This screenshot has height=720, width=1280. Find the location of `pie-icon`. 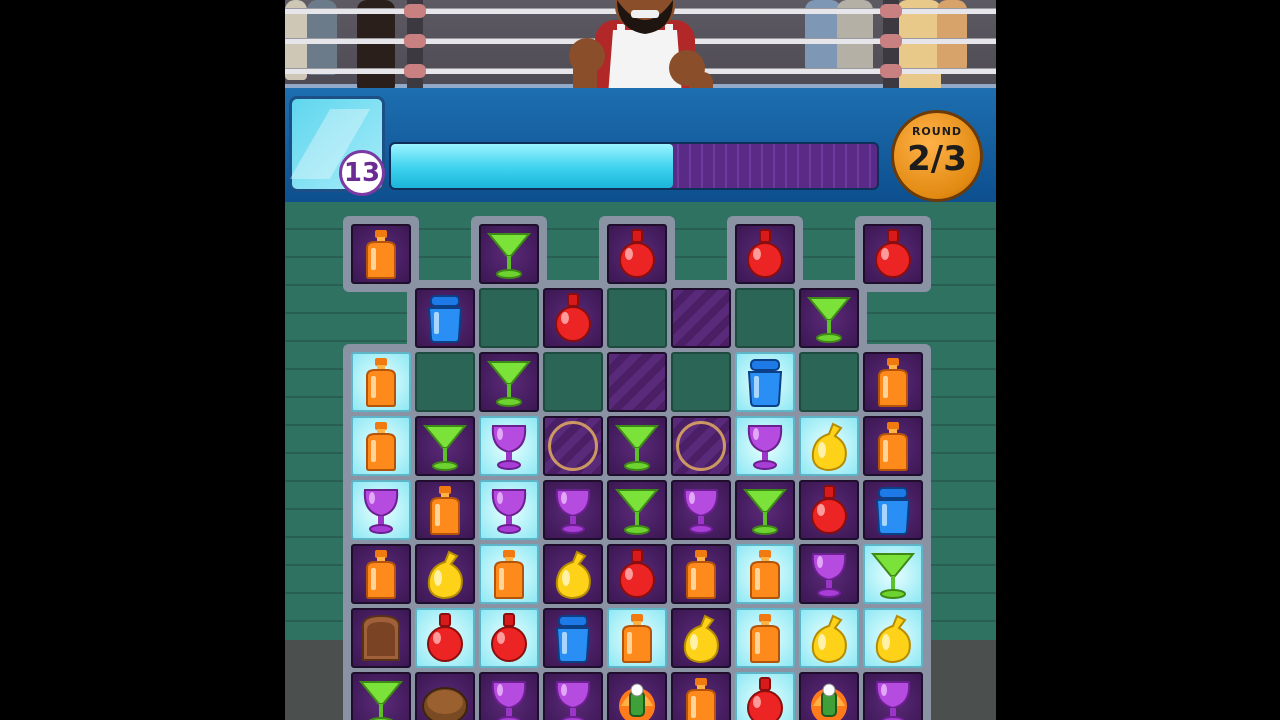

pie-icon is located at coordinates (445, 698).